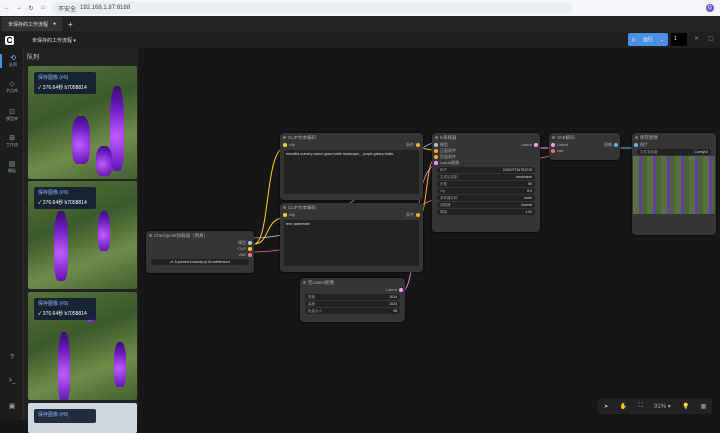 The height and width of the screenshot is (433, 720). I want to click on value: normal, so click(526, 205).